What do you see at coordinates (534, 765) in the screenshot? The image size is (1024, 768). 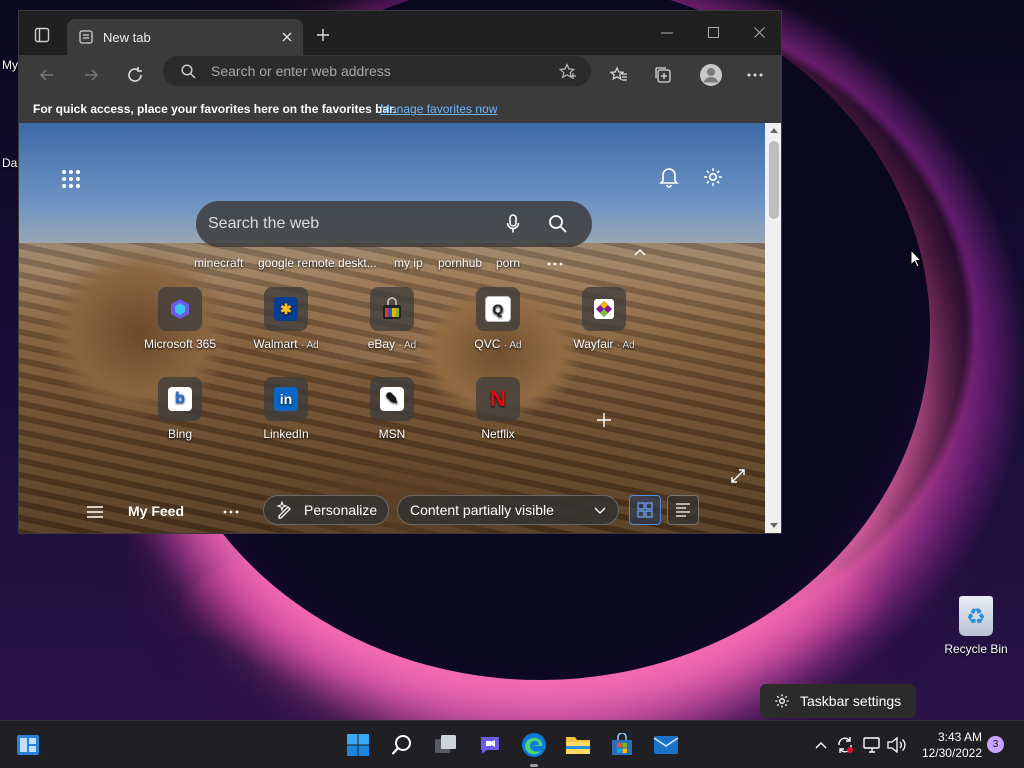 I see `active-app-indicator` at bounding box center [534, 765].